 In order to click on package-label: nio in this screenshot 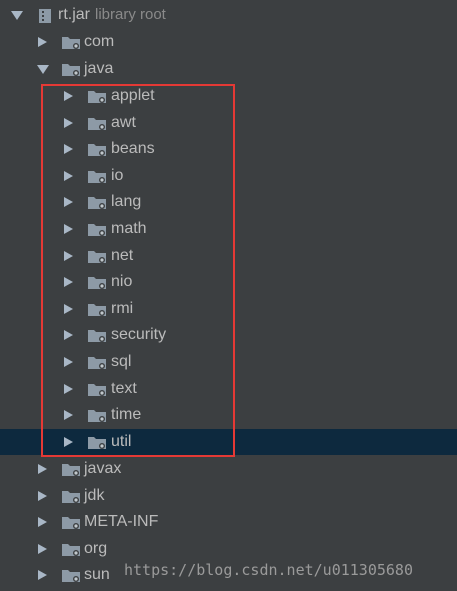, I will do `click(122, 282)`.